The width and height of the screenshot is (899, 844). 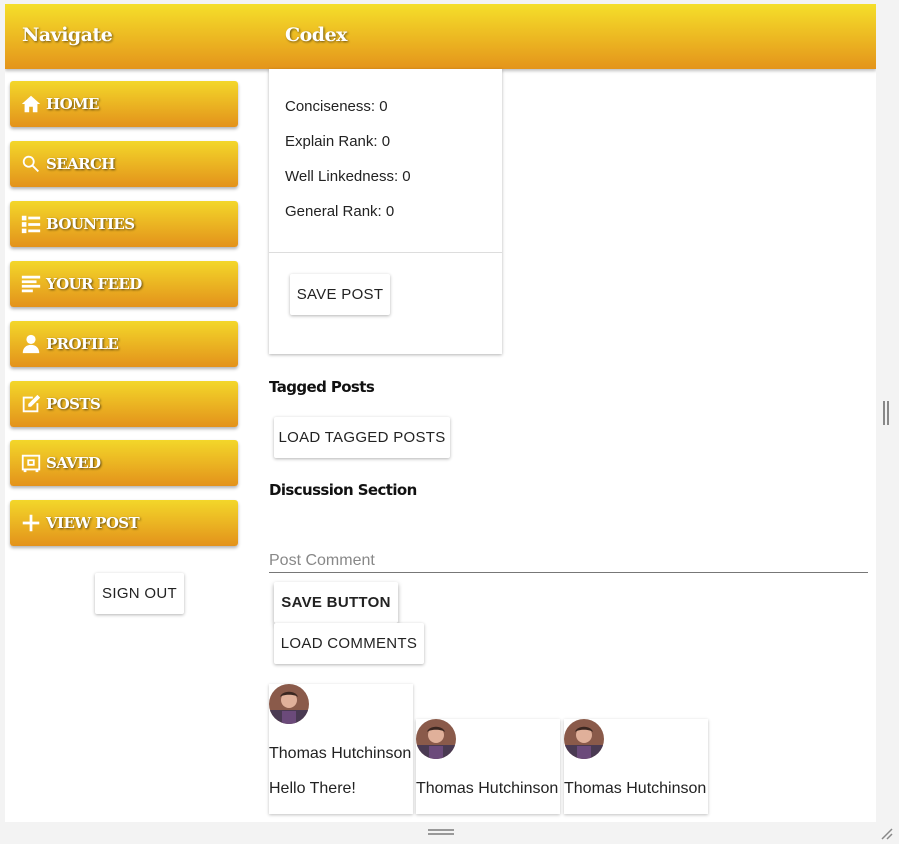 What do you see at coordinates (80, 164) in the screenshot?
I see `nav-label: SEARCH` at bounding box center [80, 164].